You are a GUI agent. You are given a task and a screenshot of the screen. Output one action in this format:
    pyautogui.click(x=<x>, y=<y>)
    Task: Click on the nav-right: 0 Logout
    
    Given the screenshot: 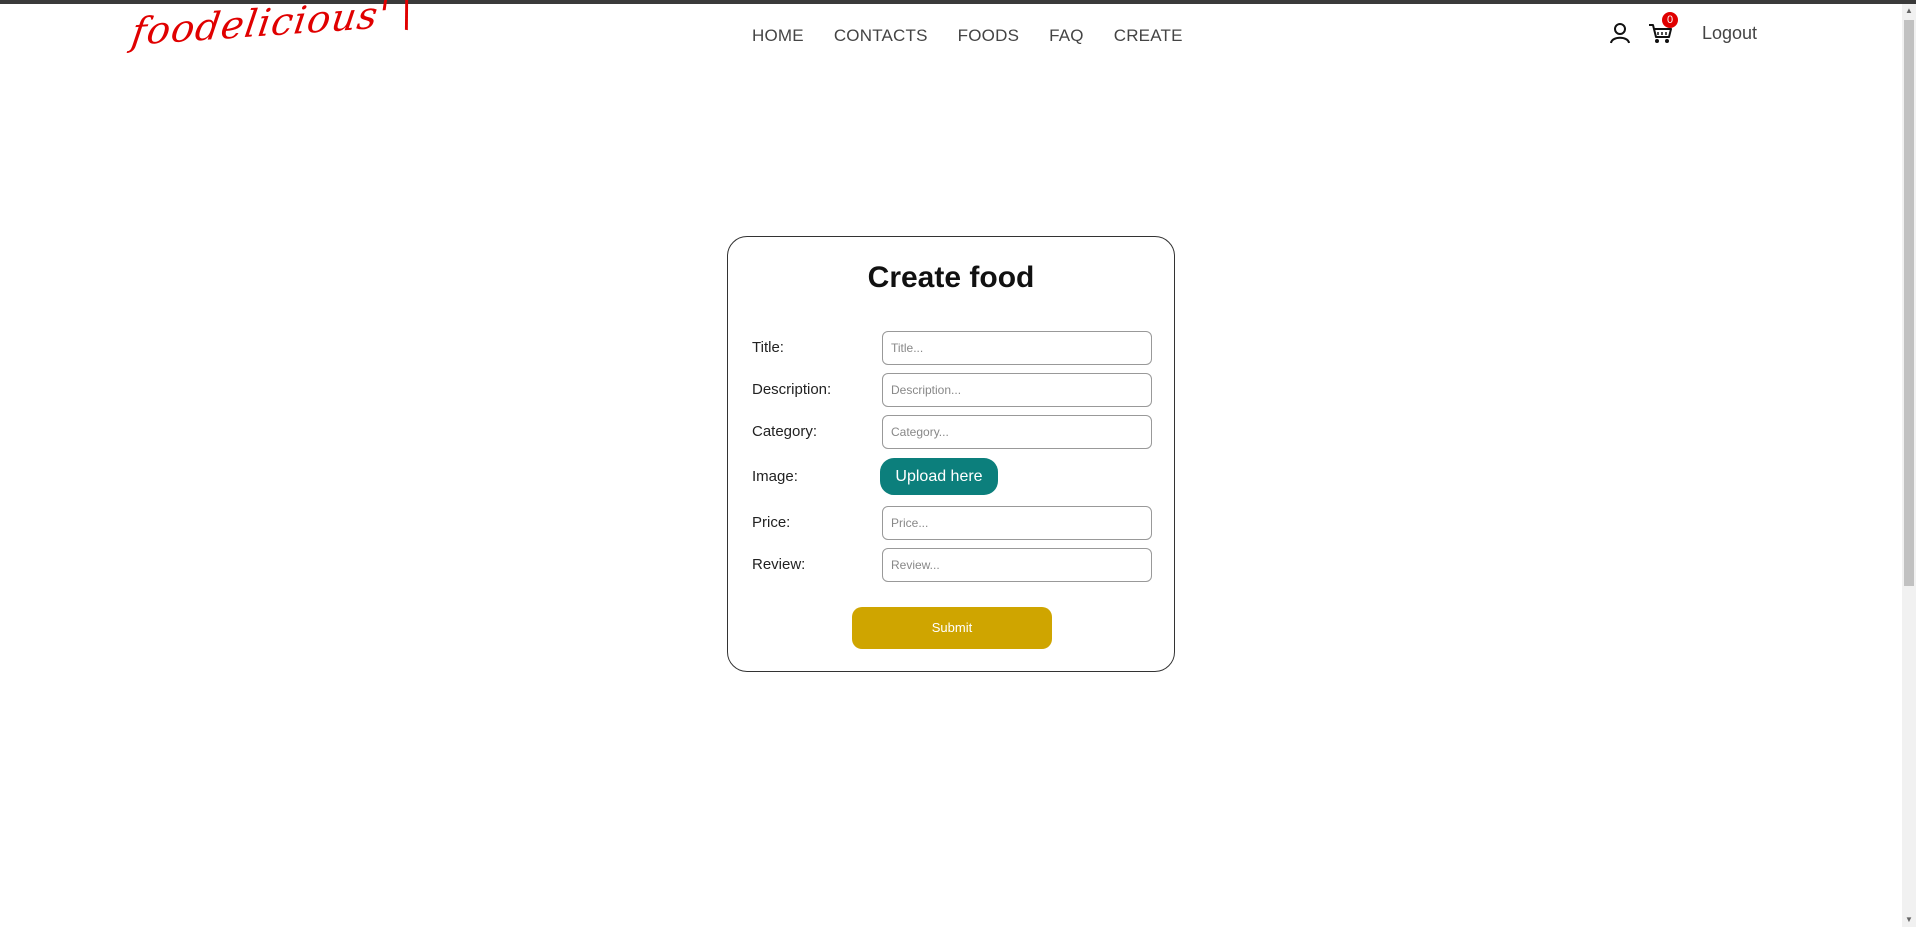 What is the action you would take?
    pyautogui.click(x=1682, y=29)
    